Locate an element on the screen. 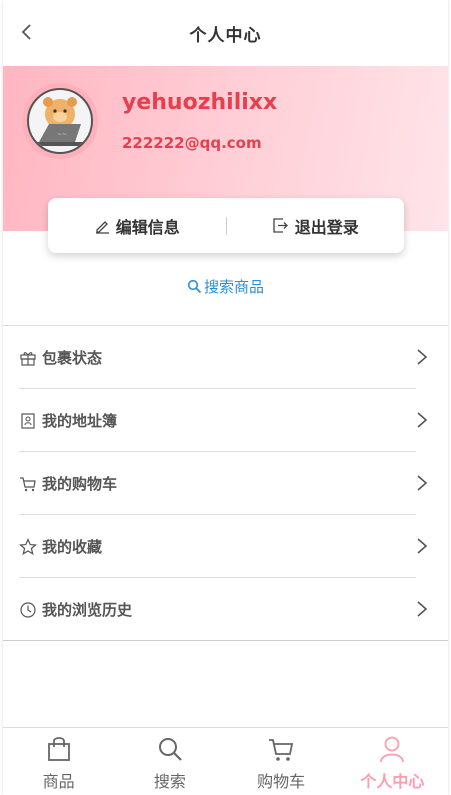 The height and width of the screenshot is (795, 451). menu-item-package-status: 包裹状态 is located at coordinates (225, 357).